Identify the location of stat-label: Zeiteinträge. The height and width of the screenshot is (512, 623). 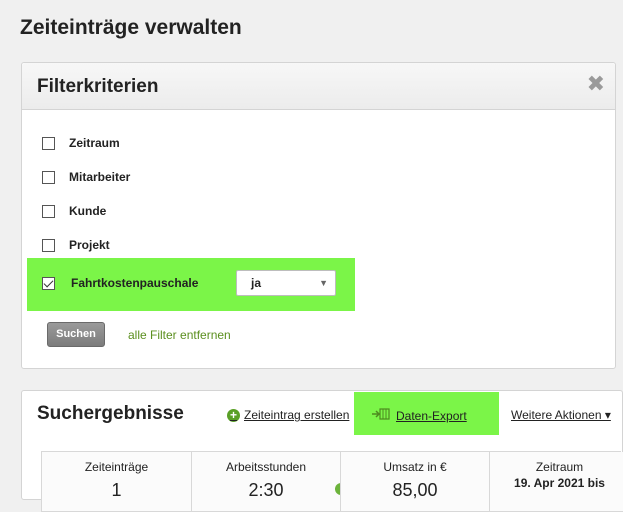
(116, 467).